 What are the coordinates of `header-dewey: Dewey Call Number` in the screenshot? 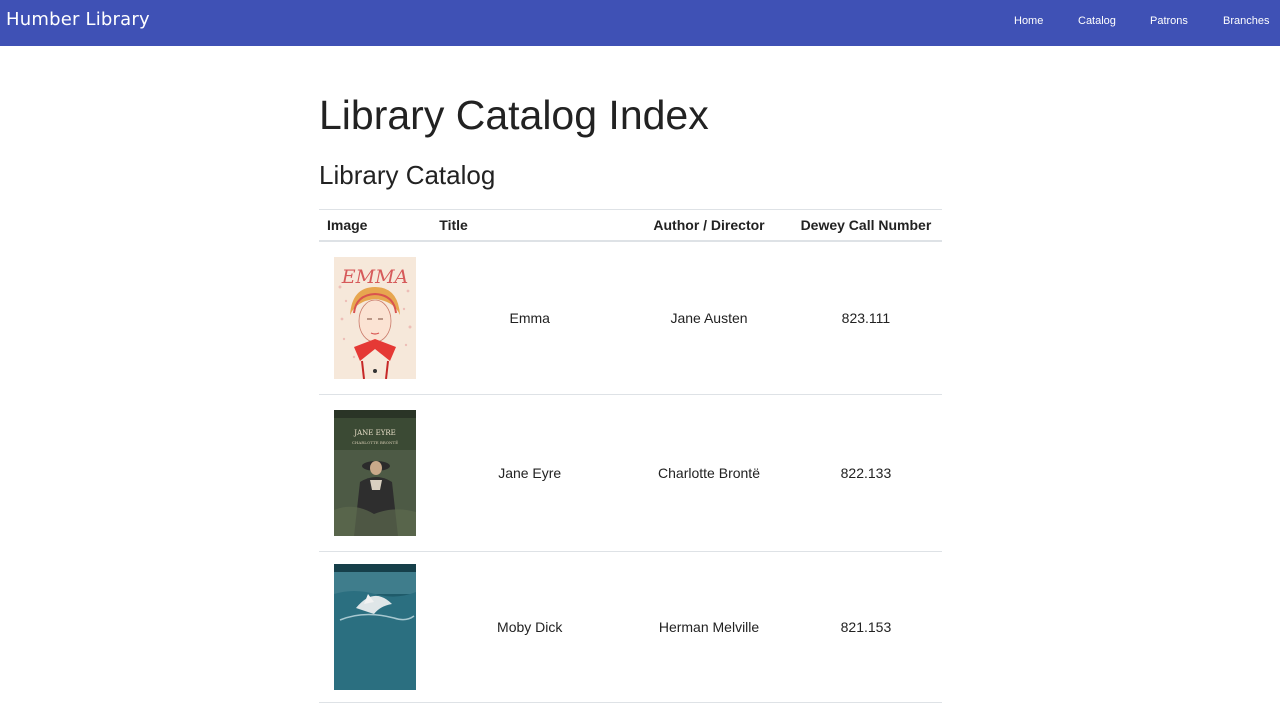 It's located at (865, 225).